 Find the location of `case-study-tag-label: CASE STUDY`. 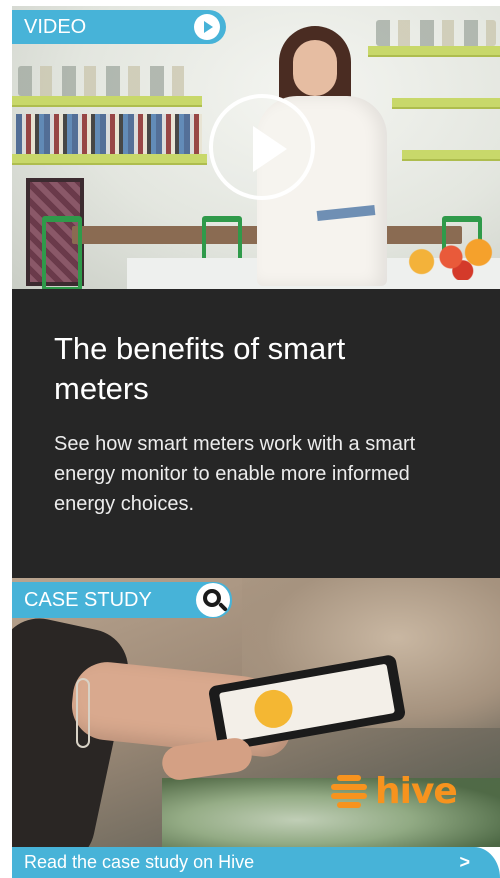

case-study-tag-label: CASE STUDY is located at coordinates (88, 600).